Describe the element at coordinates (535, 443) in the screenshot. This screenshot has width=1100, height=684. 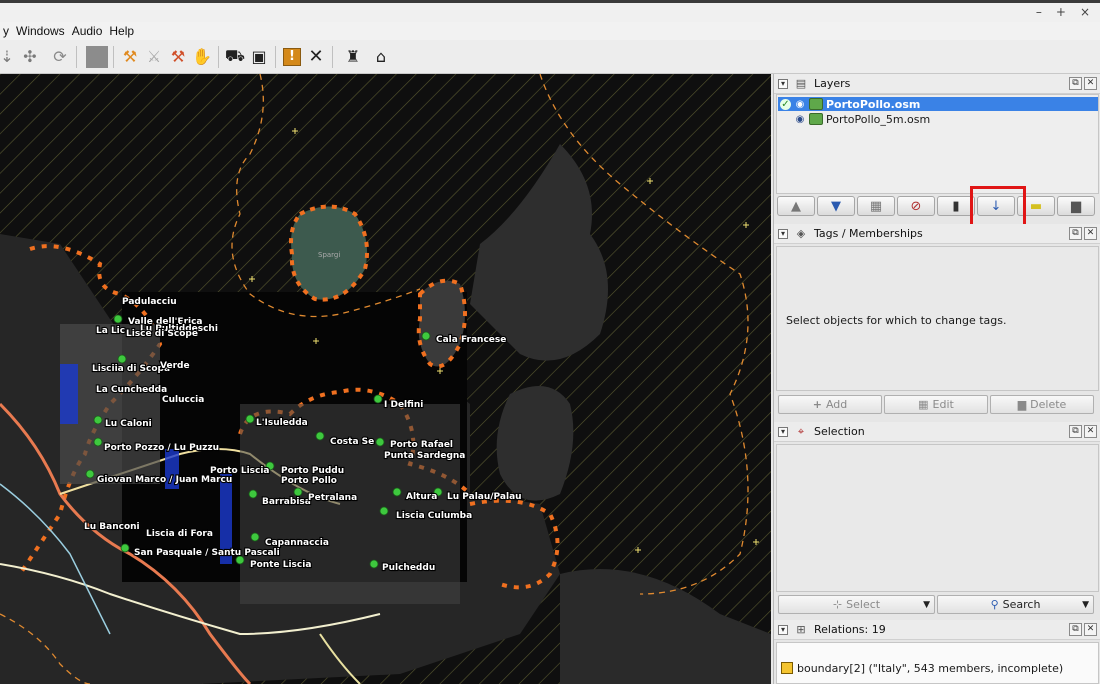
I see `island-caprera` at that location.